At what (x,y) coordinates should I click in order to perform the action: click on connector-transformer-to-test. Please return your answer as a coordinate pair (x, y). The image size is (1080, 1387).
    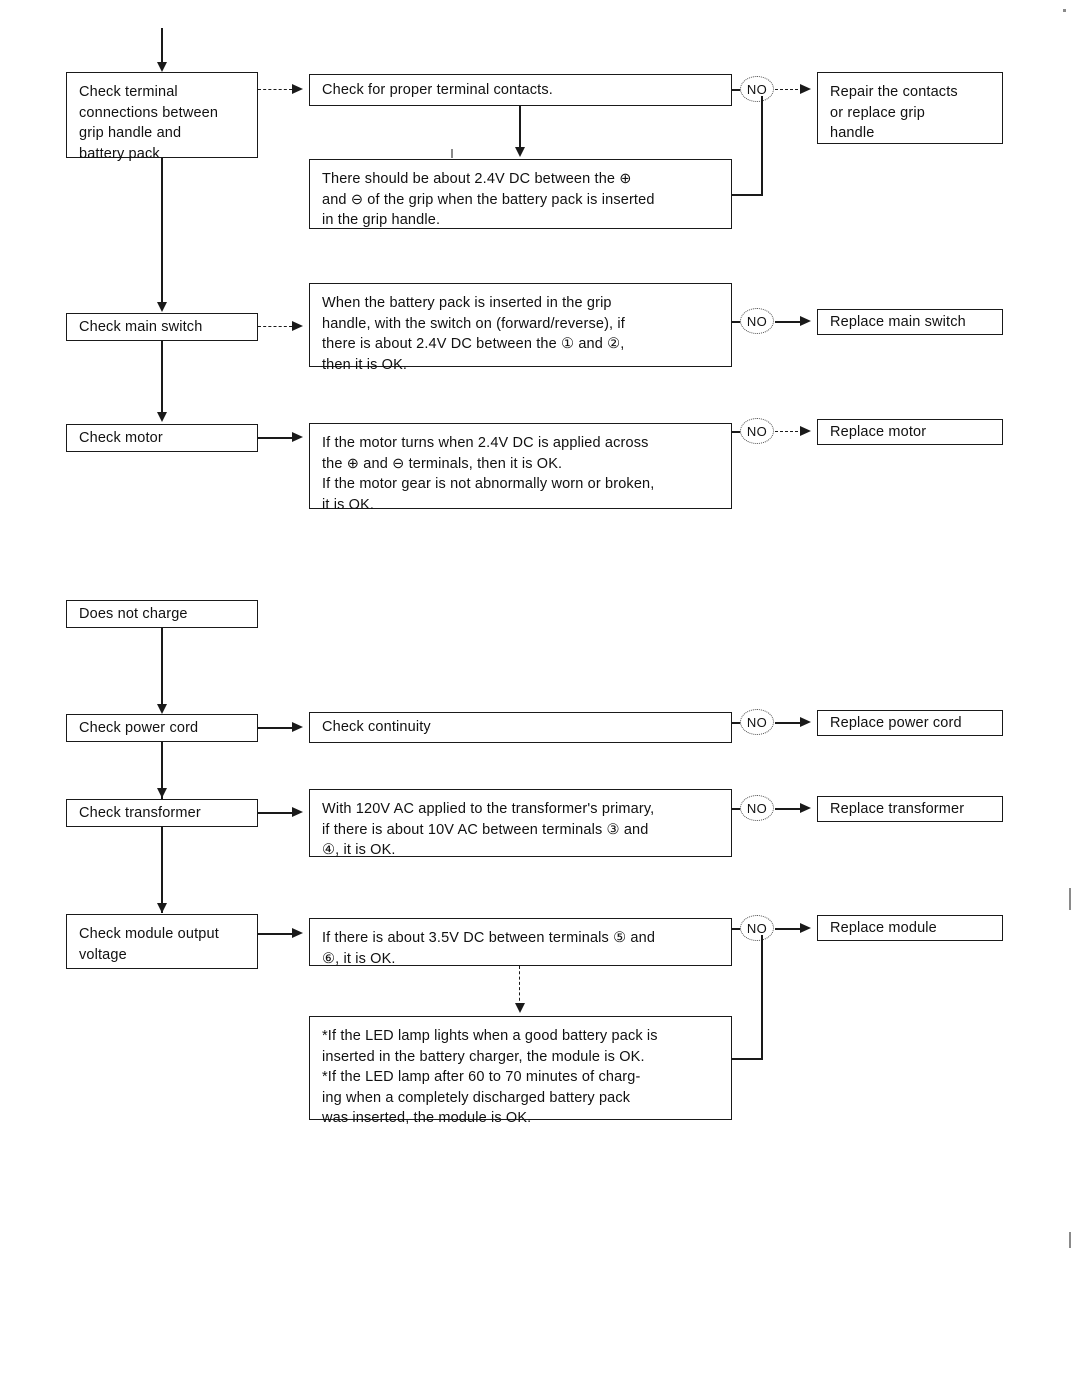
    Looking at the image, I should click on (275, 813).